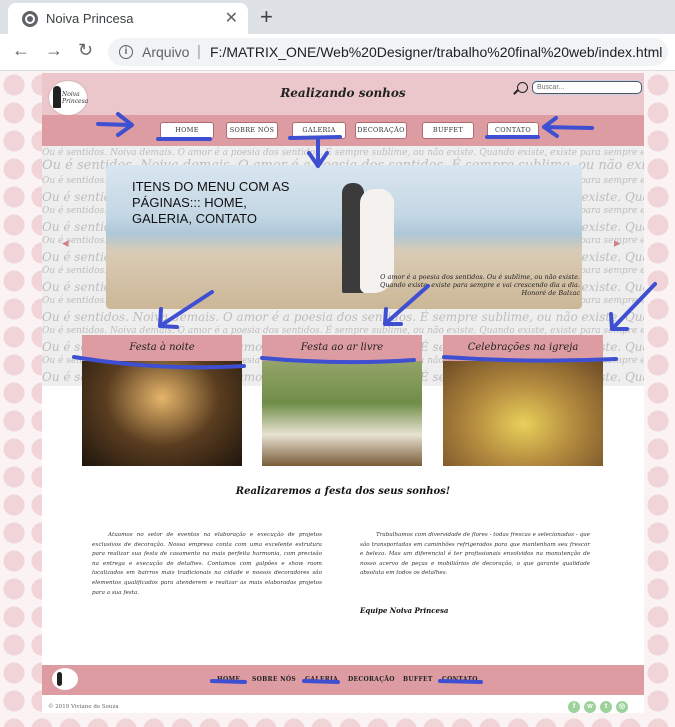 The height and width of the screenshot is (727, 675). What do you see at coordinates (342, 348) in the screenshot?
I see `feature-title: Festa ao ar livre` at bounding box center [342, 348].